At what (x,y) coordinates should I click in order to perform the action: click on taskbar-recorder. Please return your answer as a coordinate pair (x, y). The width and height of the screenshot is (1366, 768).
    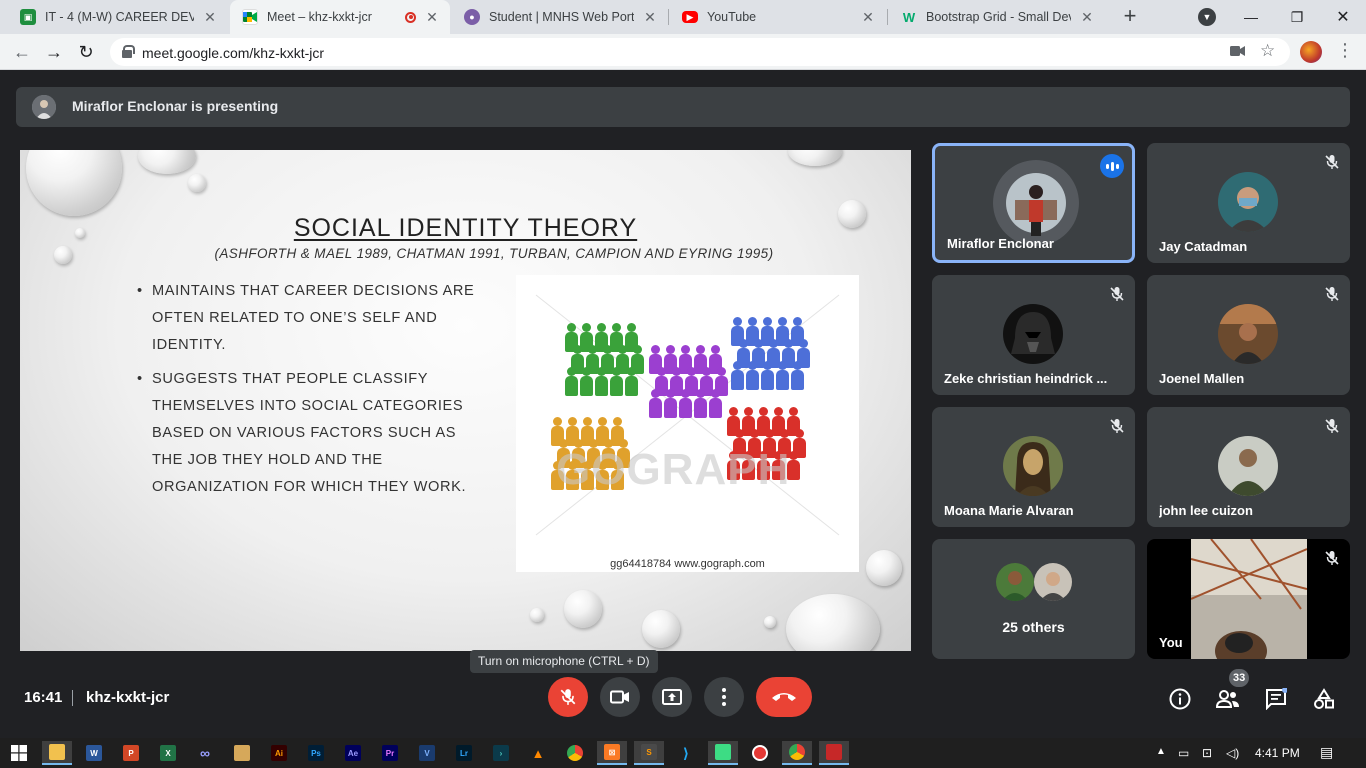
    Looking at the image, I should click on (760, 753).